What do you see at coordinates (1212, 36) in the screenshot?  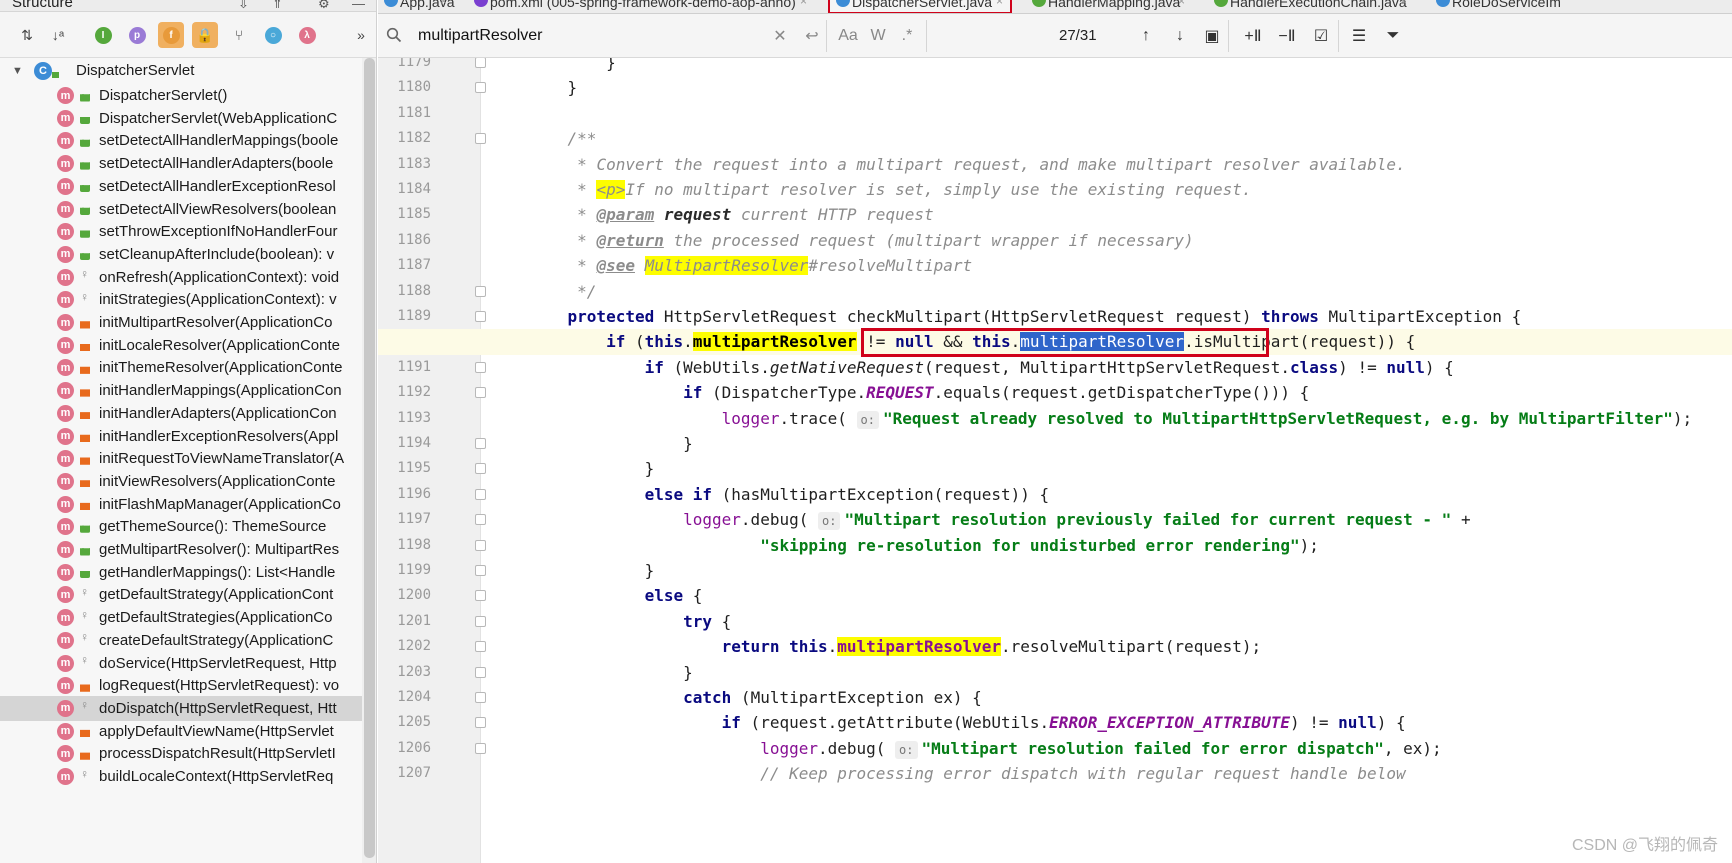 I see `select-all-matches-icon: ▣` at bounding box center [1212, 36].